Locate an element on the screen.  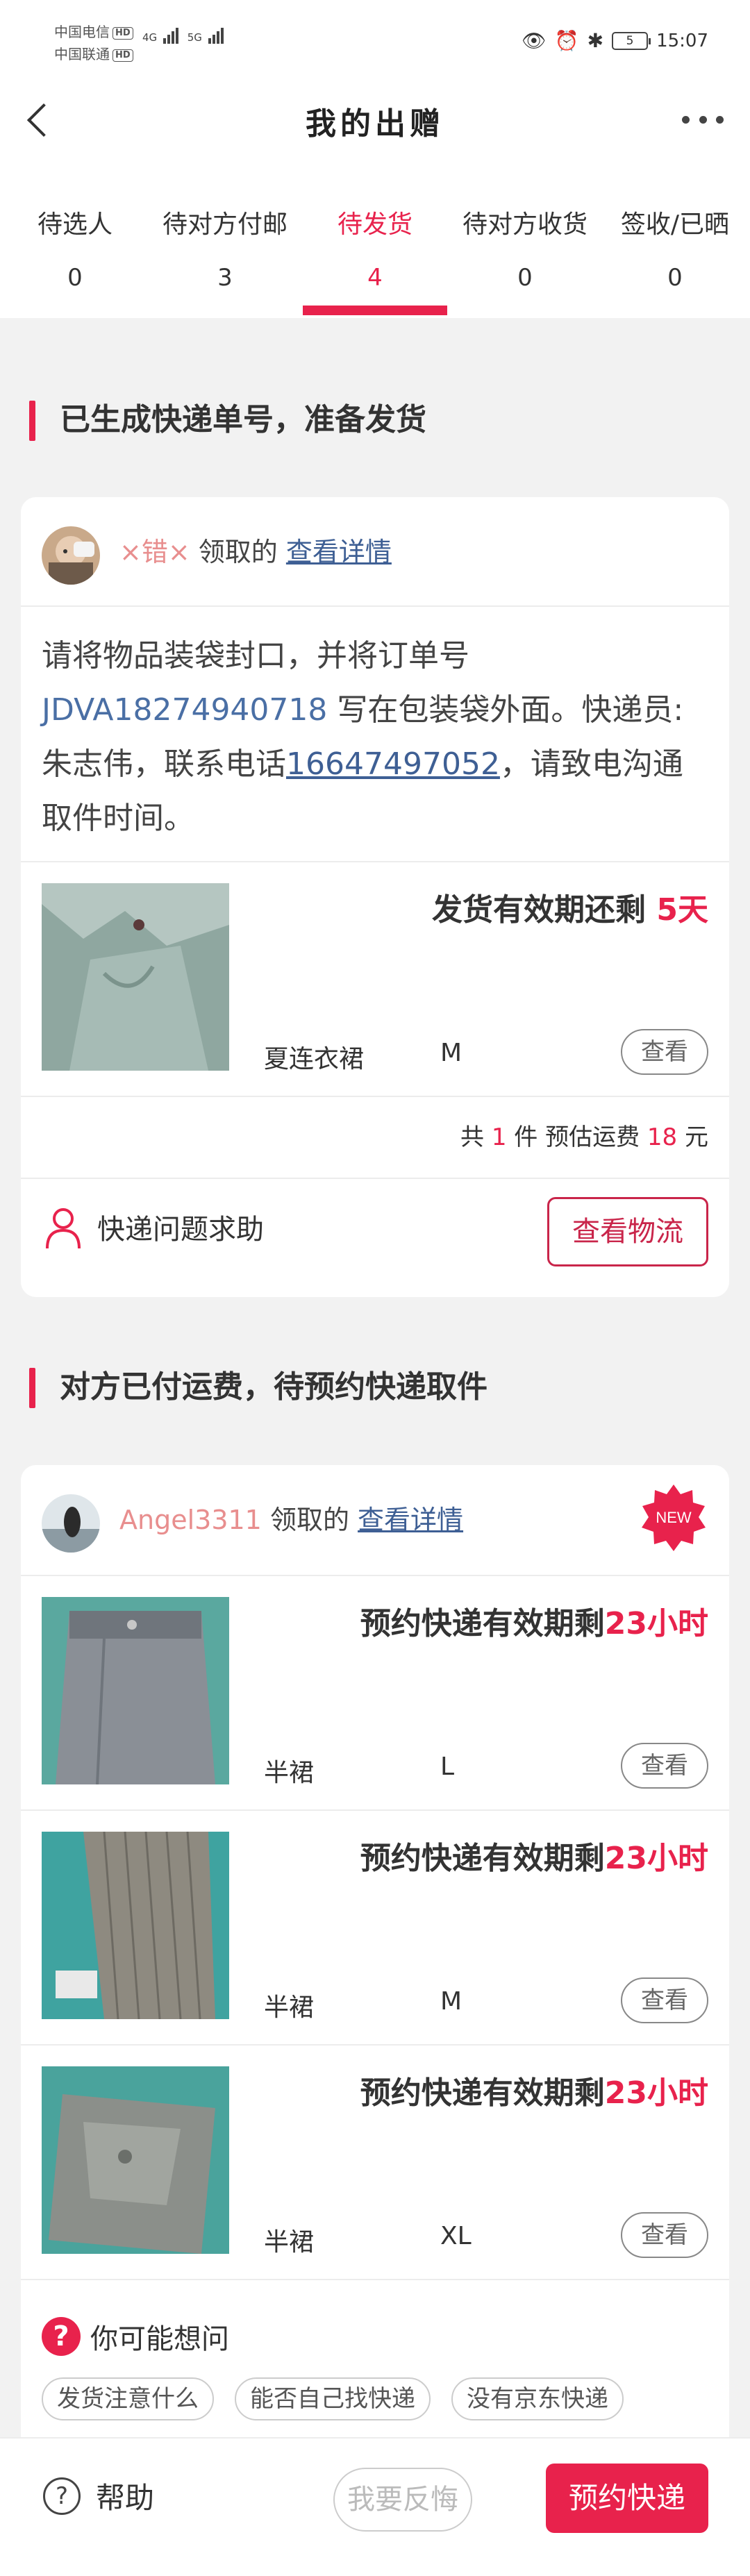
receiver-username: ×错× is located at coordinates (154, 552).